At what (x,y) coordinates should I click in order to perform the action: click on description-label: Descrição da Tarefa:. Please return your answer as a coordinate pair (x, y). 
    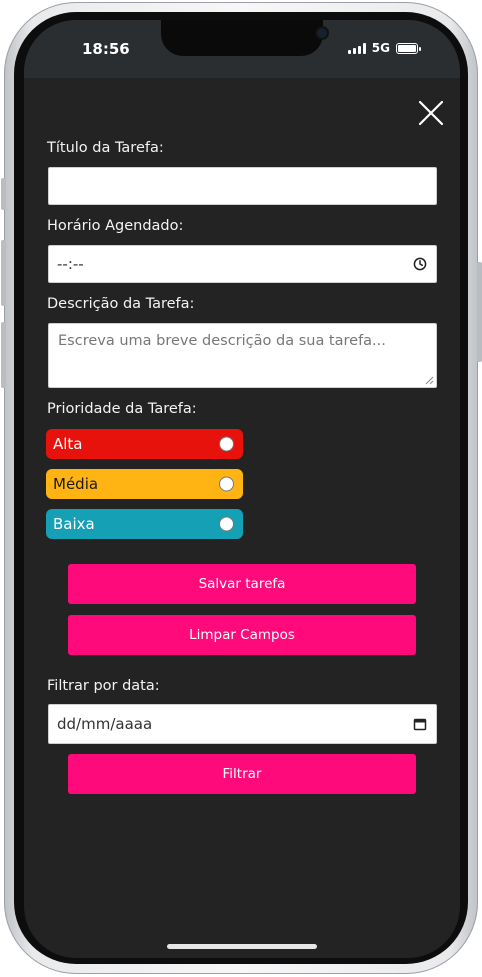
    Looking at the image, I should click on (121, 304).